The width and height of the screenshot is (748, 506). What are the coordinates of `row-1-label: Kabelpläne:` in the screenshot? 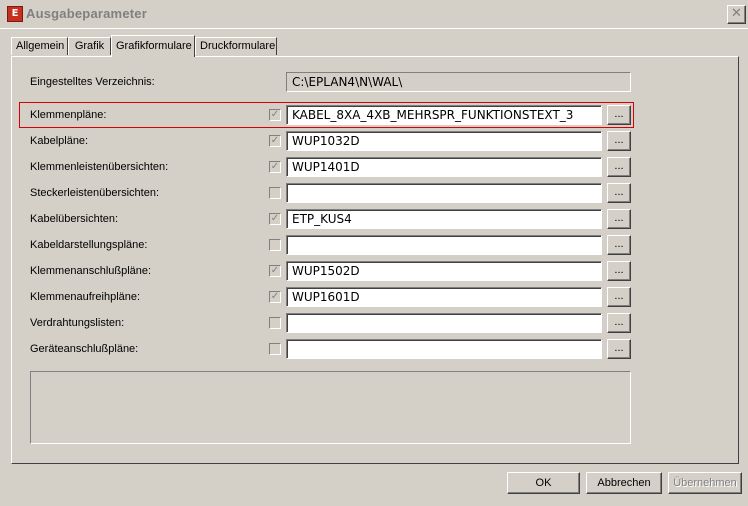 It's located at (59, 141).